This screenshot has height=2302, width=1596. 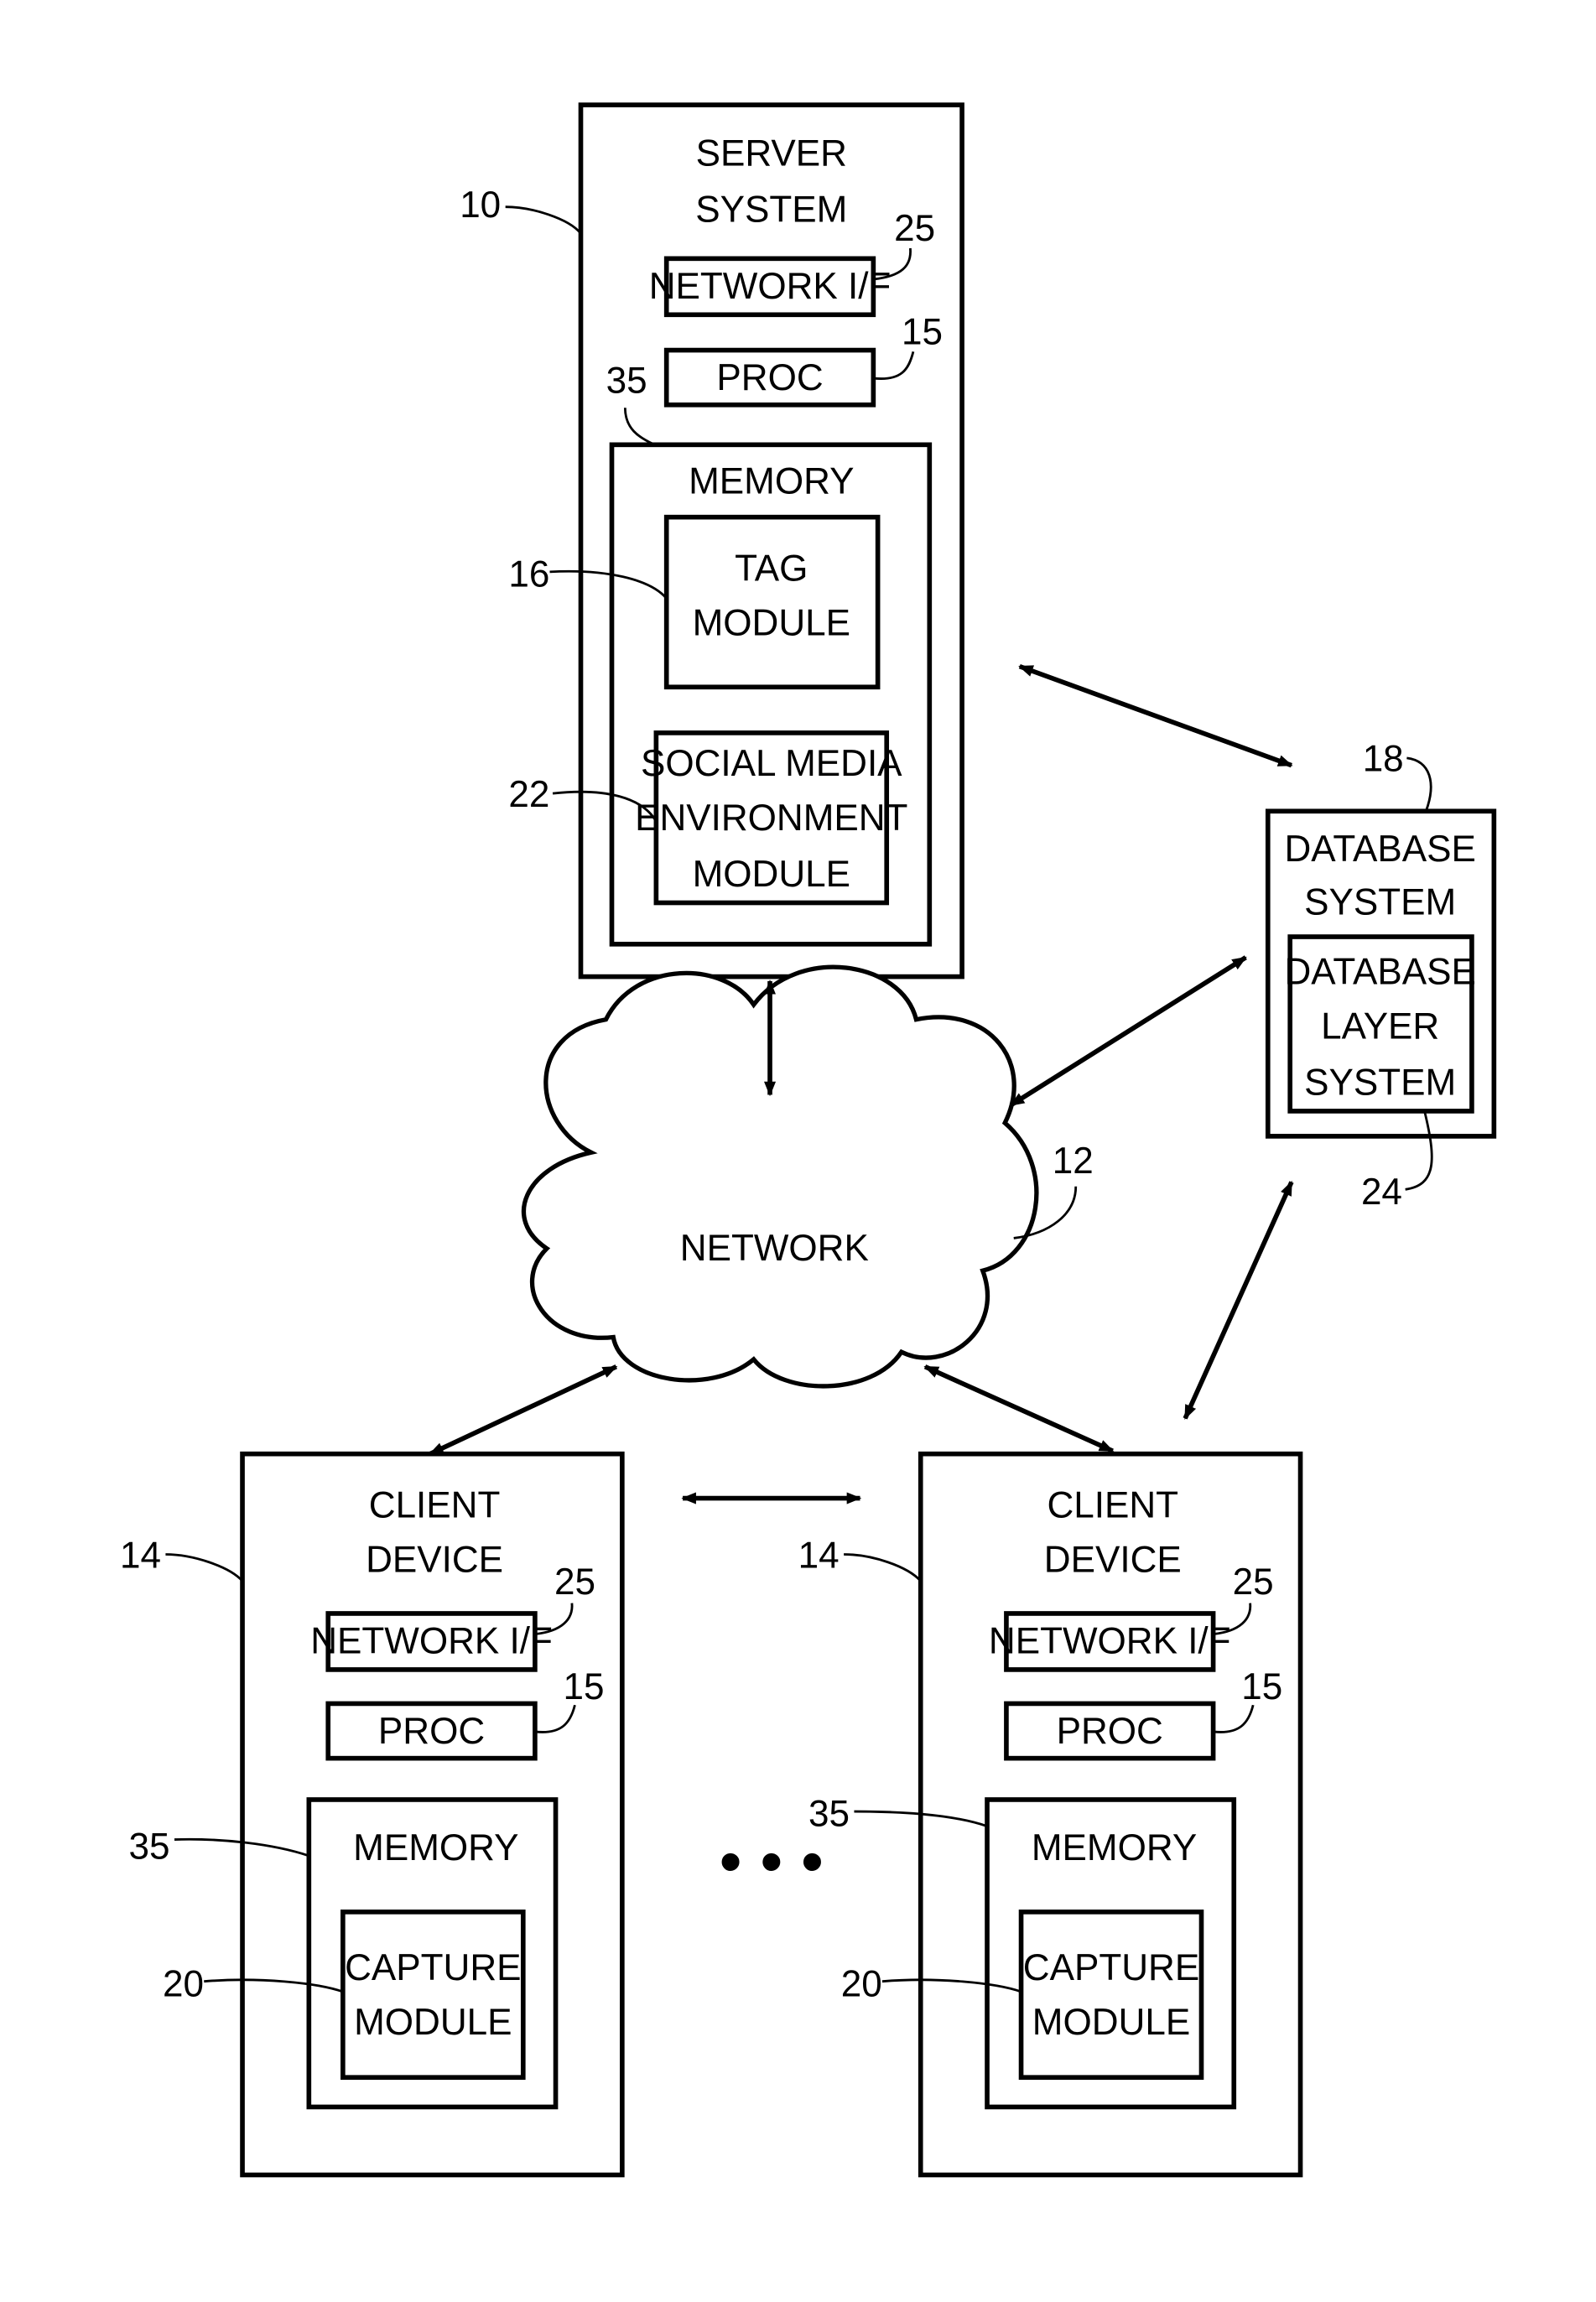 I want to click on server-leader, so click(x=543, y=220).